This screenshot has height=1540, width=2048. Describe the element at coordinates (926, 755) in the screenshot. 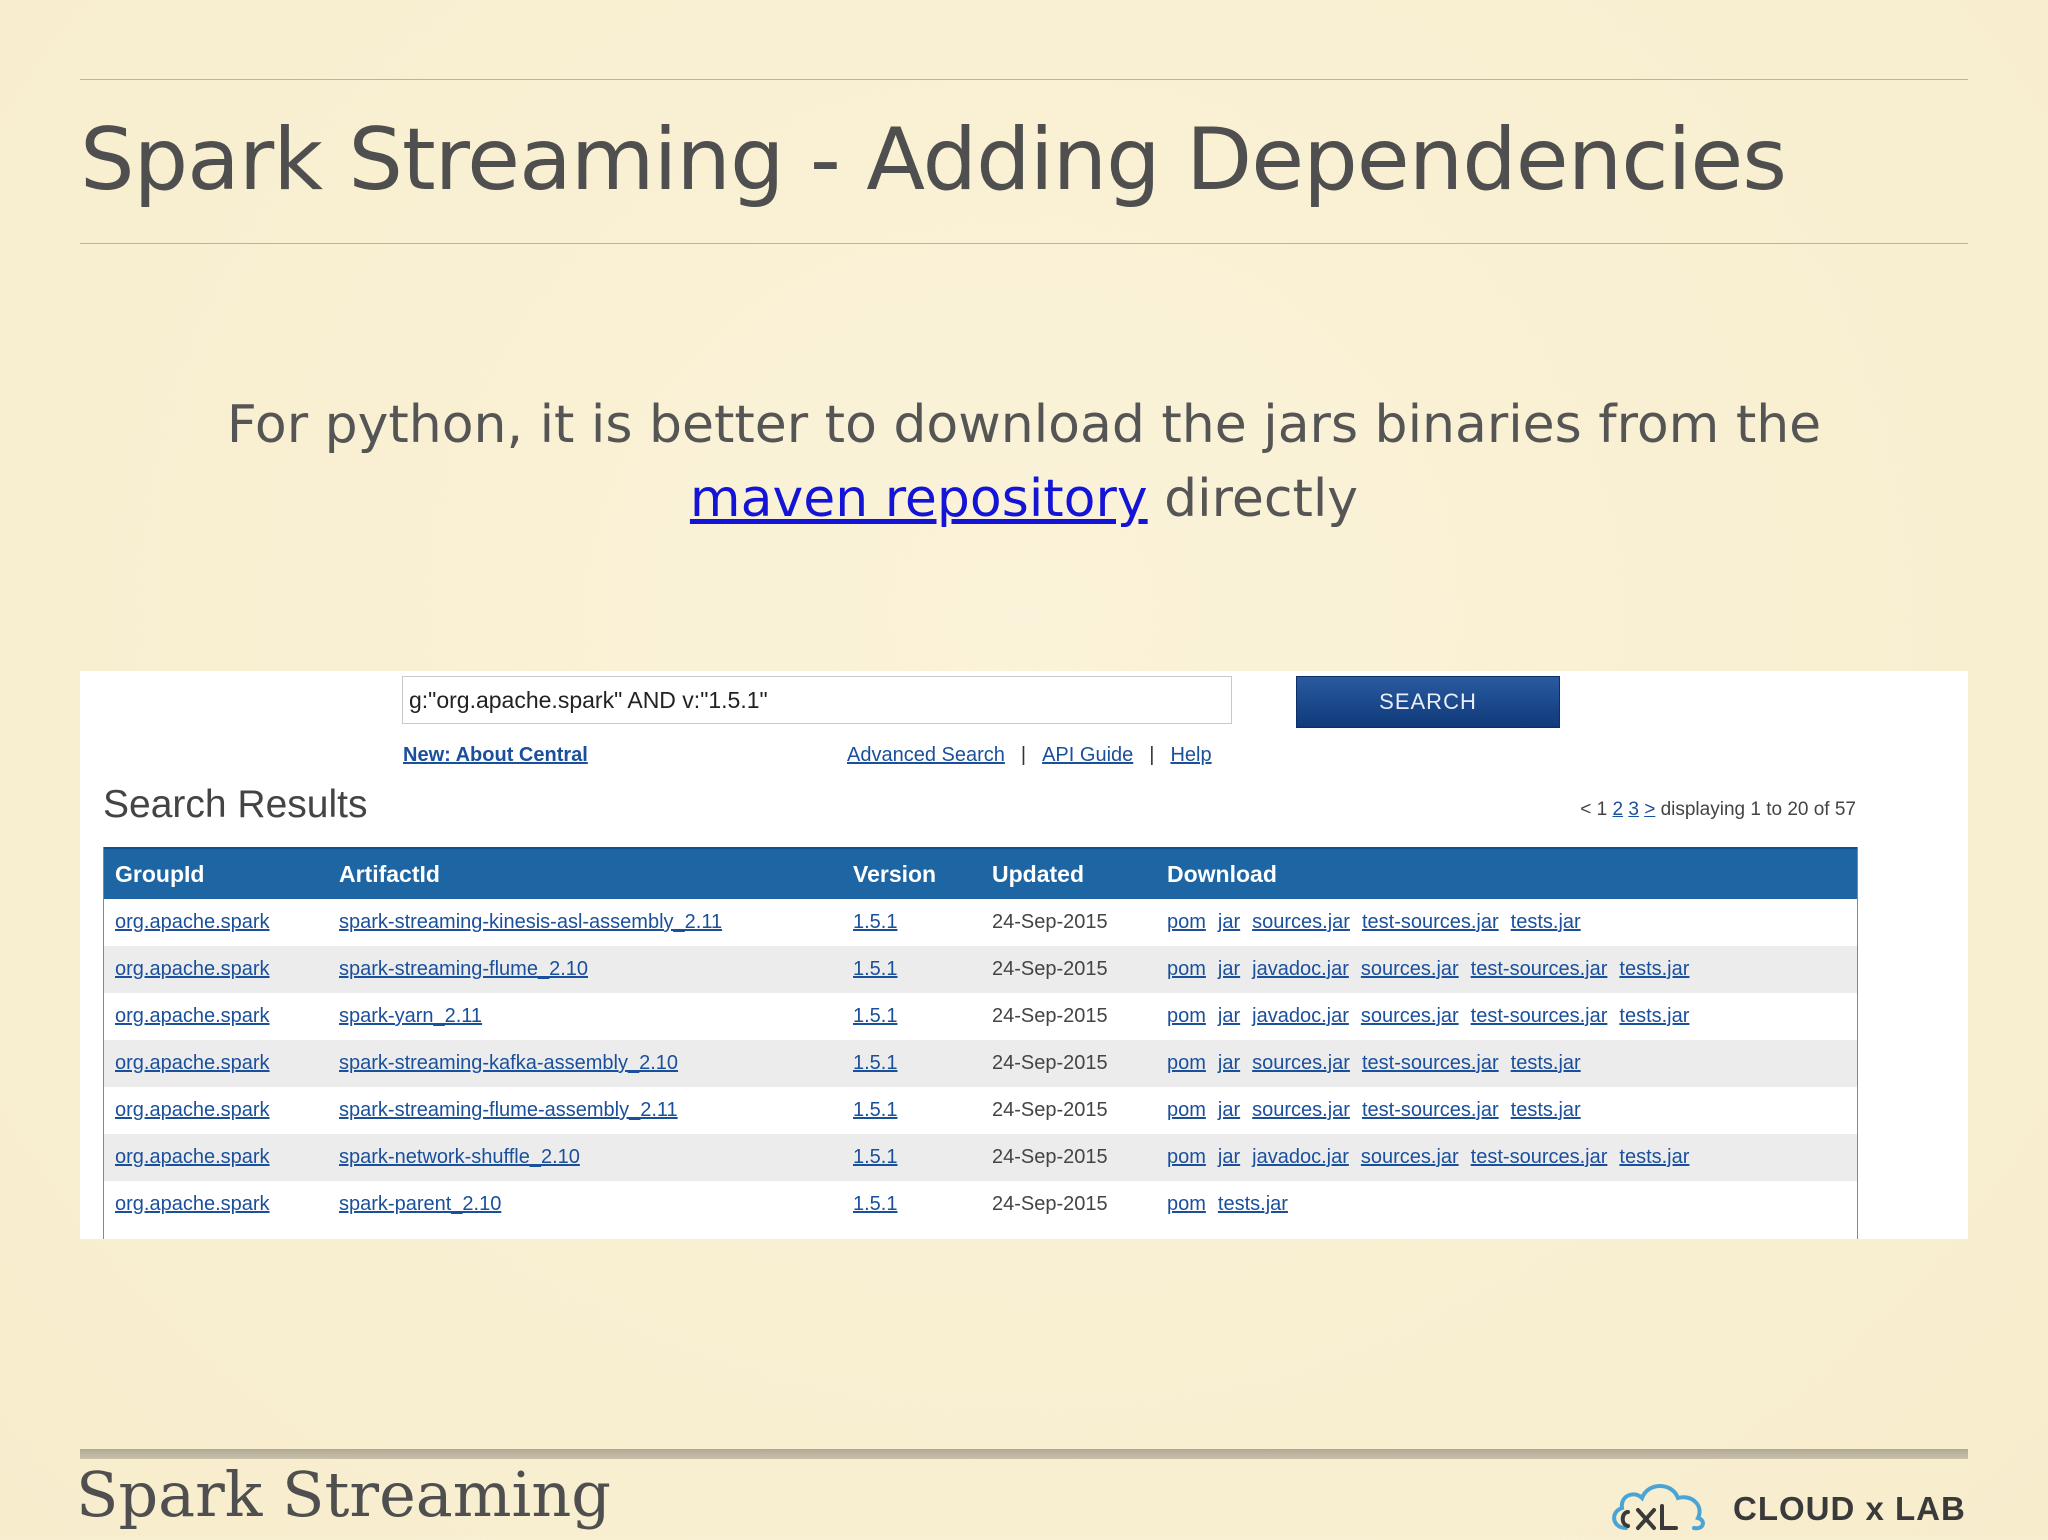

I see `advanced-search-link: Advanced Search` at that location.